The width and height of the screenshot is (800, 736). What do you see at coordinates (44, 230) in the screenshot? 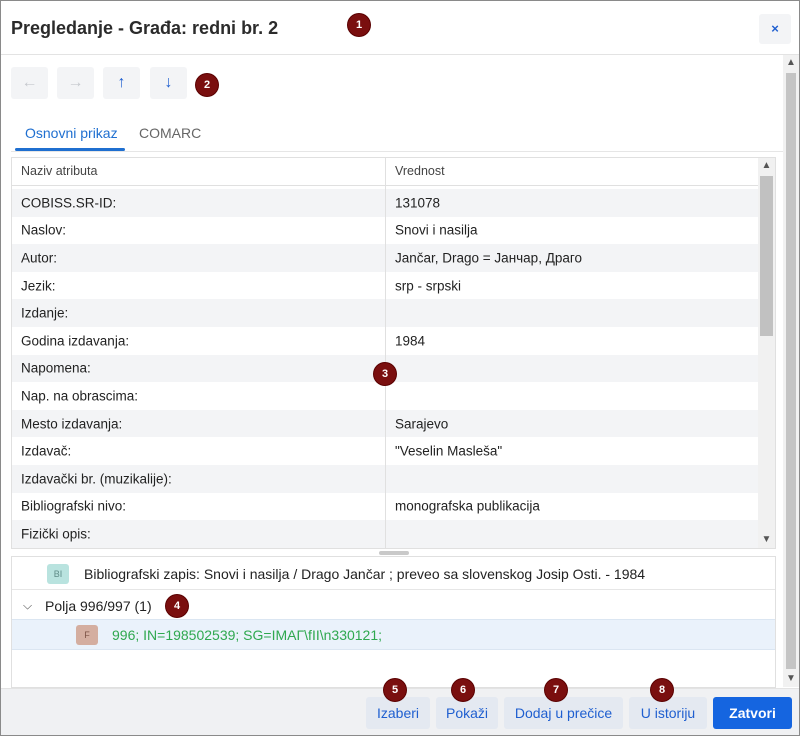
I see `attribute-name: Naslov:` at bounding box center [44, 230].